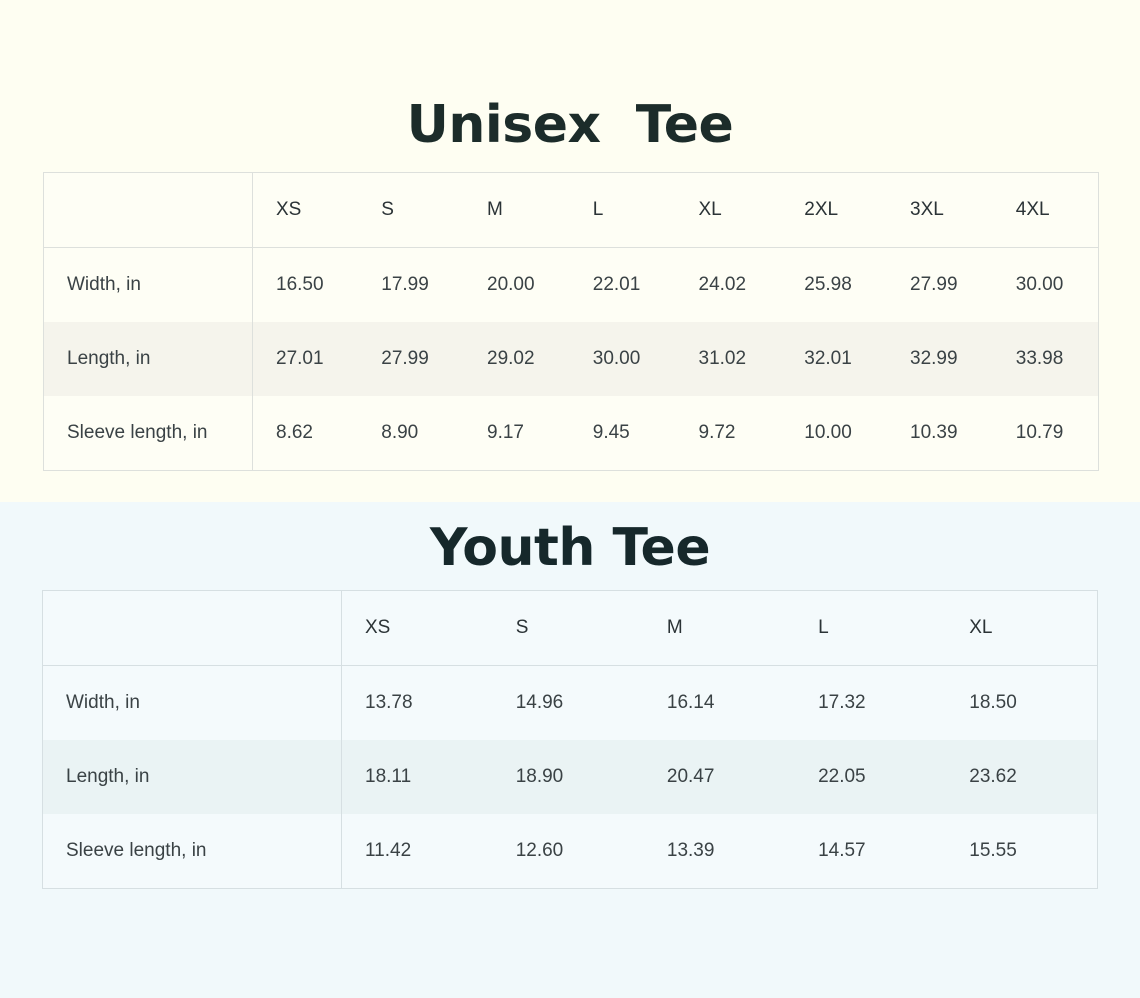 This screenshot has height=998, width=1140. What do you see at coordinates (934, 358) in the screenshot?
I see `value-cell: 32.99` at bounding box center [934, 358].